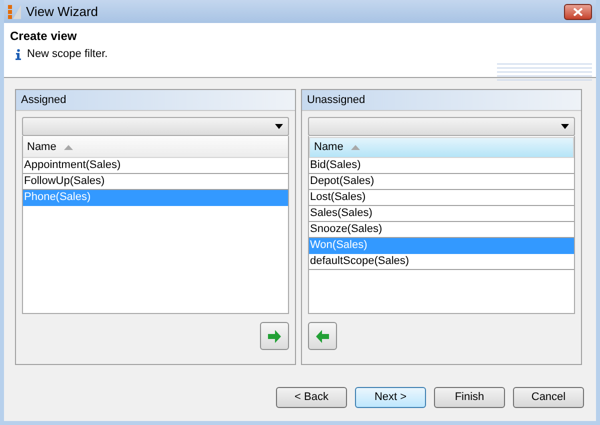 The image size is (600, 425). I want to click on close-button, so click(578, 12).